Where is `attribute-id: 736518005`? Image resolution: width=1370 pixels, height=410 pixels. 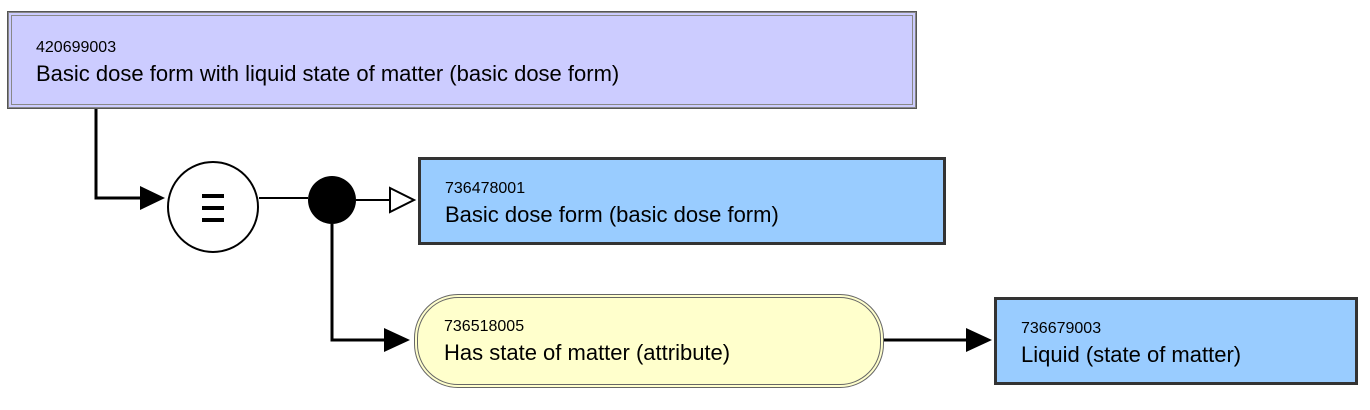
attribute-id: 736518005 is located at coordinates (484, 326).